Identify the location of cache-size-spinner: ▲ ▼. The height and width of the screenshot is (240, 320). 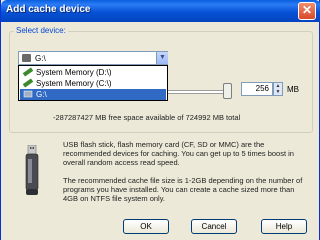
(278, 89).